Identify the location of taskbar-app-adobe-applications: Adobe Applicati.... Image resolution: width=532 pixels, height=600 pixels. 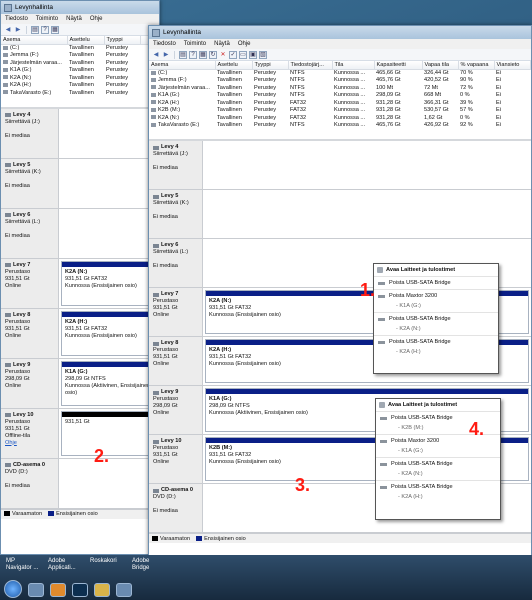
(65, 565).